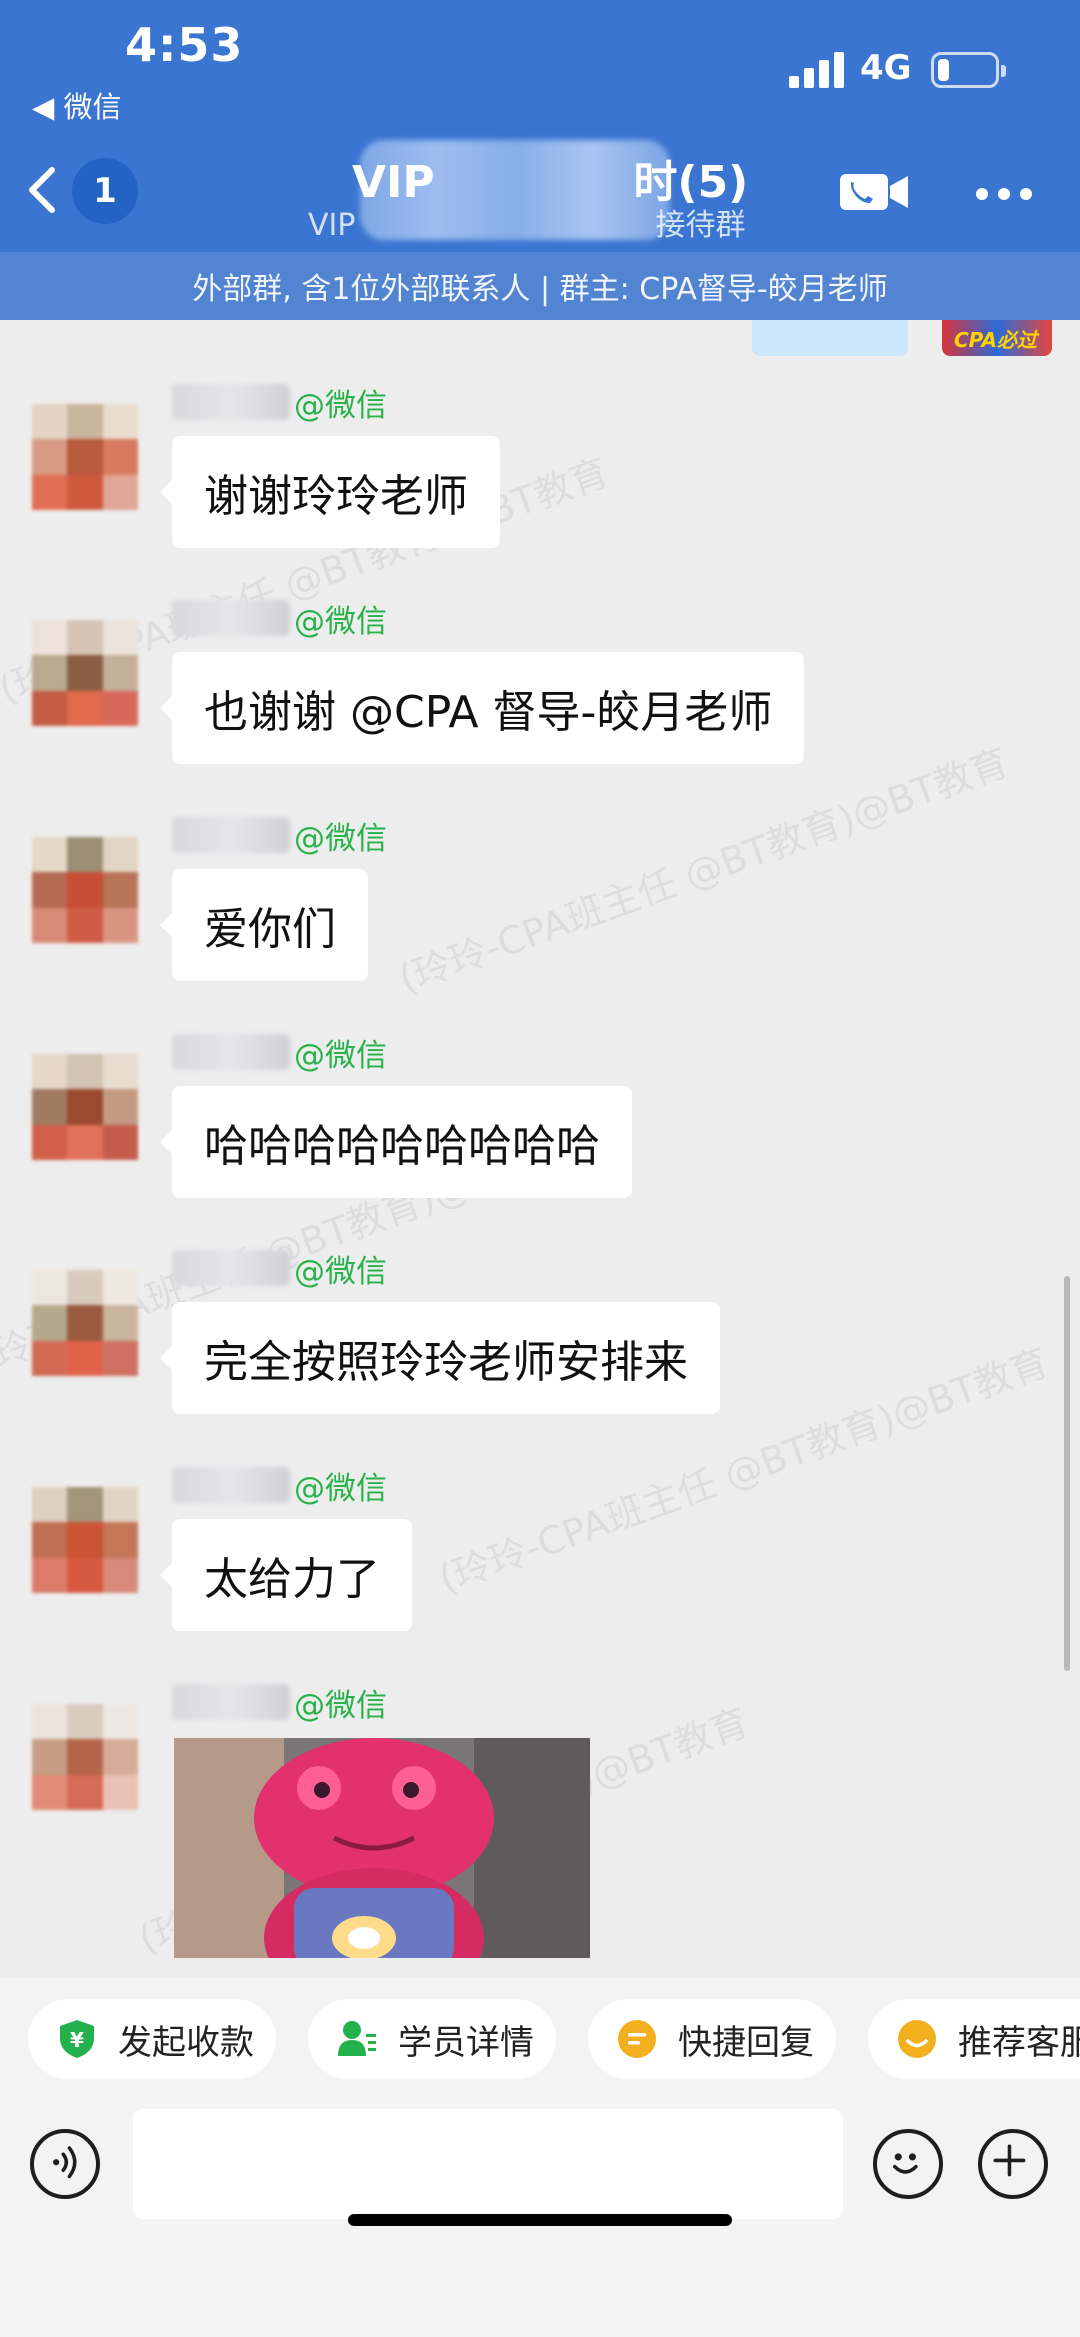 The image size is (1080, 2337). Describe the element at coordinates (886, 68) in the screenshot. I see `network-type: 4G` at that location.